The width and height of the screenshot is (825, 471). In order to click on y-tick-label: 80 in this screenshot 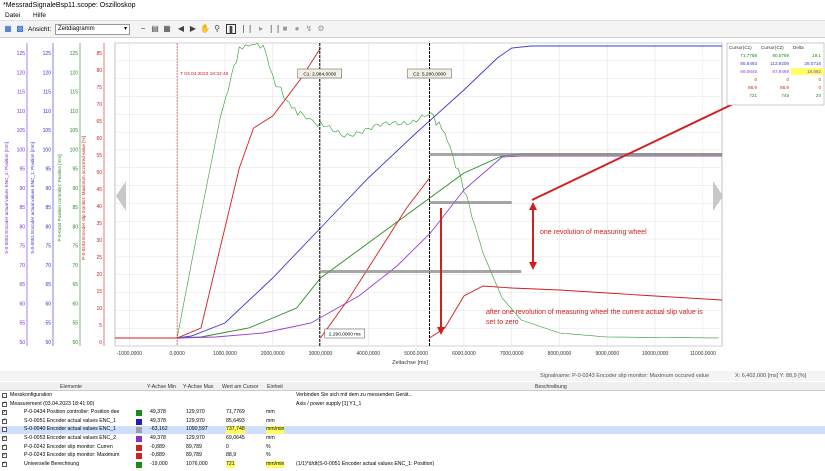, I will do `click(22, 227)`.